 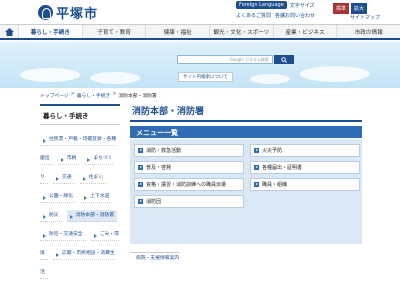 What do you see at coordinates (159, 168) in the screenshot?
I see `menu-item-label: 普及・啓発` at bounding box center [159, 168].